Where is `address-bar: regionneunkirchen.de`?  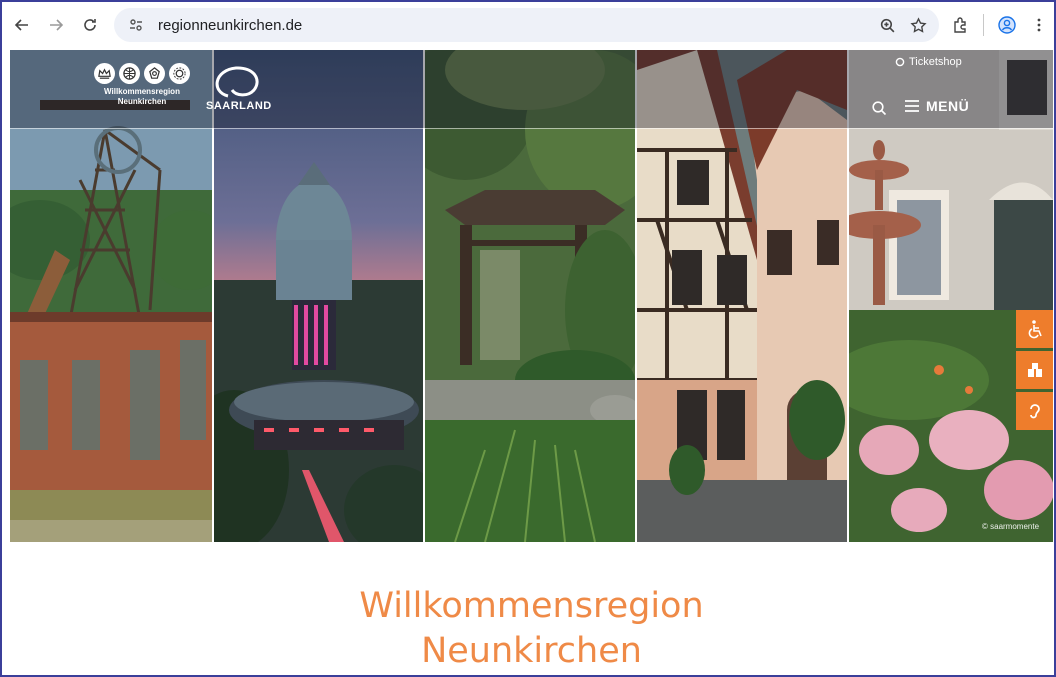 address-bar: regionneunkirchen.de is located at coordinates (526, 25).